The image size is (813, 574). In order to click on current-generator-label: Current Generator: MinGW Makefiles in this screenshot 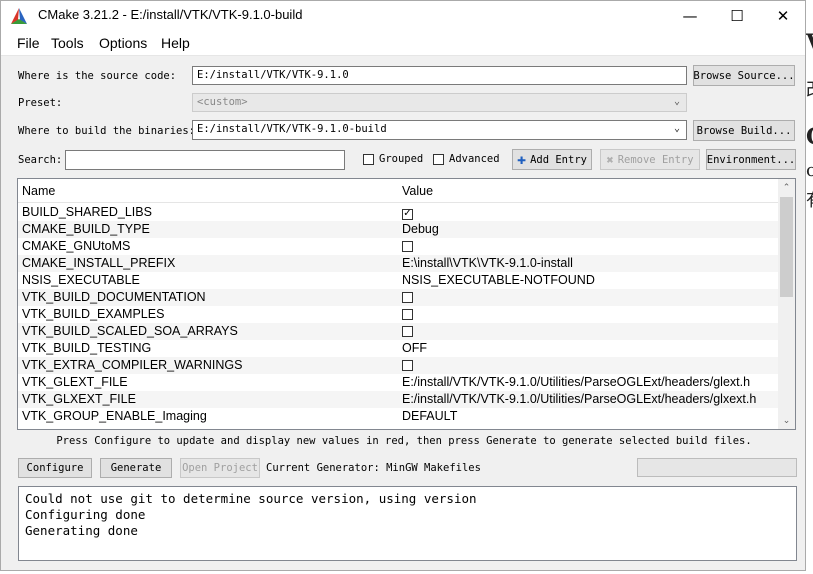, I will do `click(373, 468)`.